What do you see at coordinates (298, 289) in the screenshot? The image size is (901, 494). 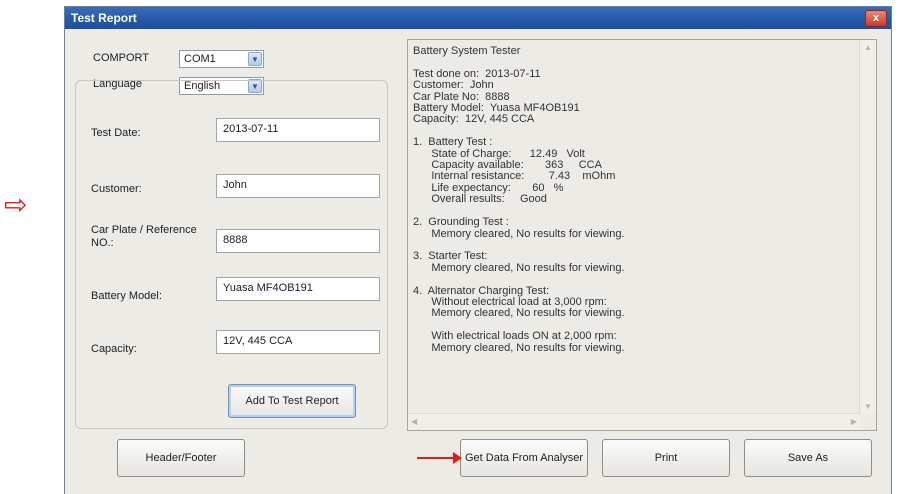 I see `battery-model-field: Yuasa MF4OB191` at bounding box center [298, 289].